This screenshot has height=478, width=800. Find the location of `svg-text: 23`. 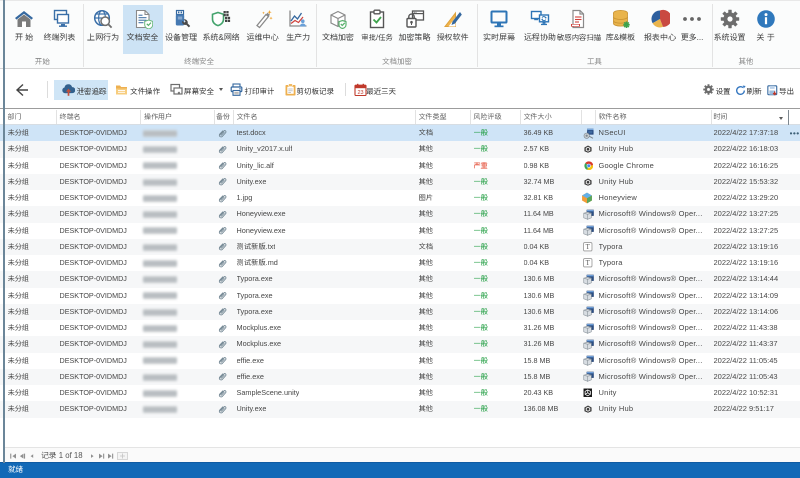

svg-text: 23 is located at coordinates (360, 93).